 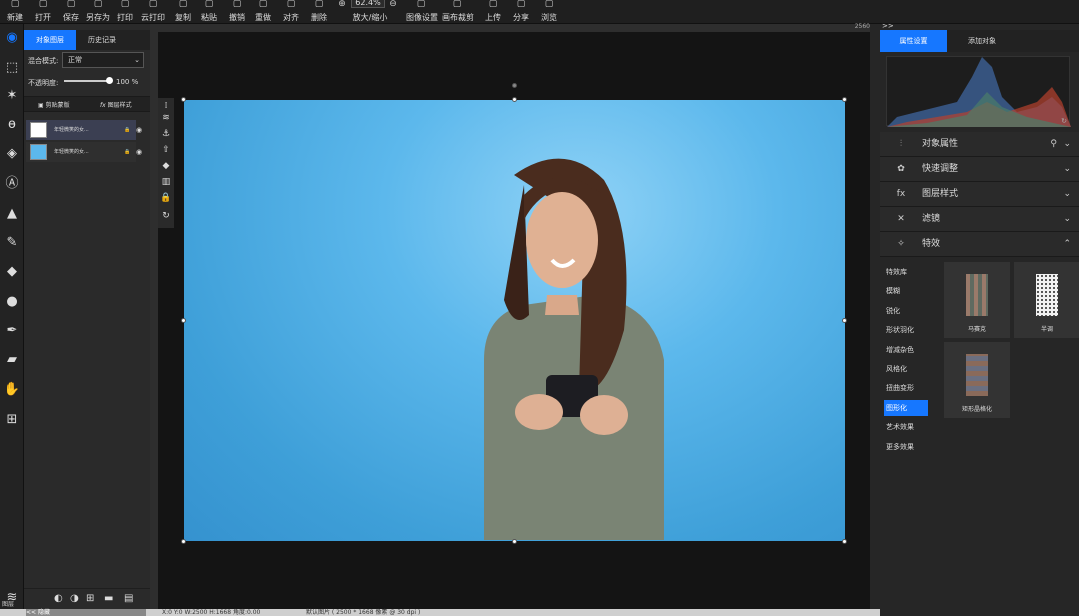 What do you see at coordinates (166, 134) in the screenshot?
I see `anchor-icon: ⚓` at bounding box center [166, 134].